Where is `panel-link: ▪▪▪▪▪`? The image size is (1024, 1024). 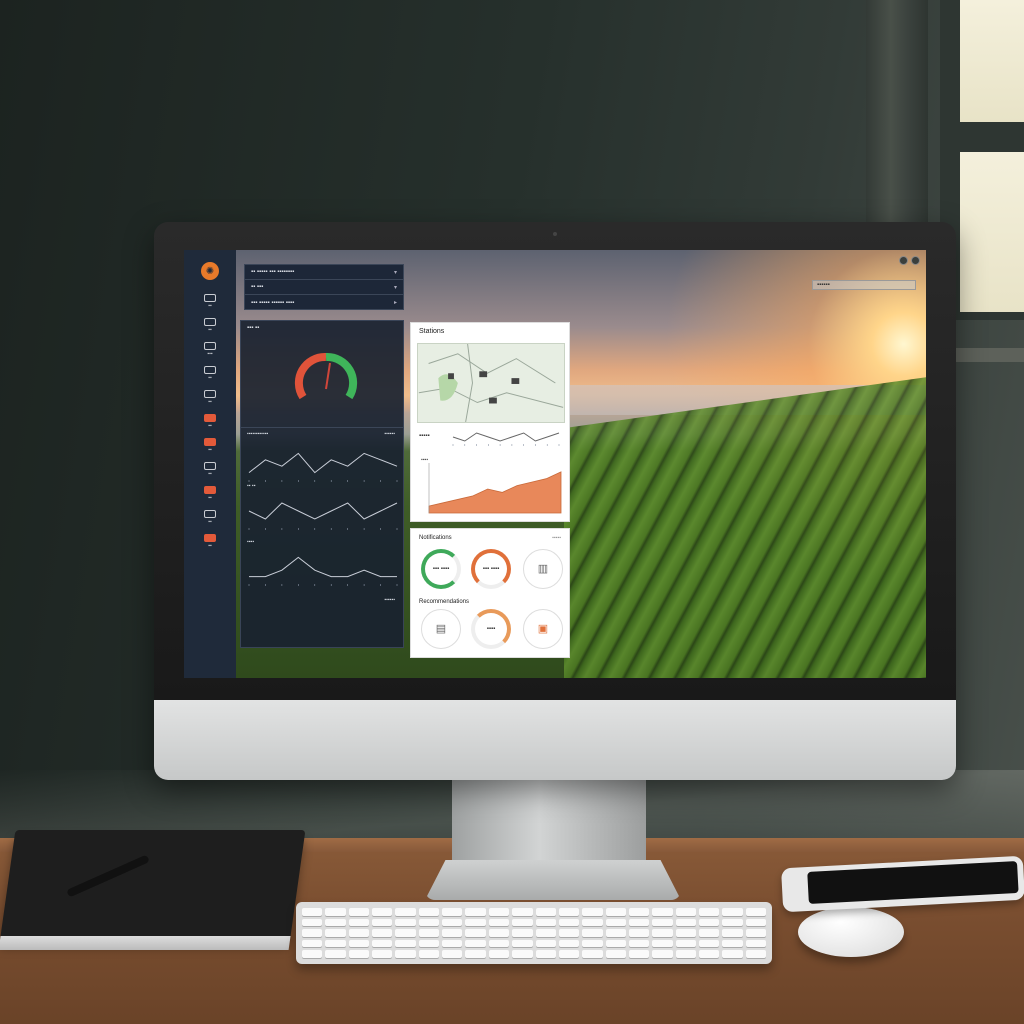
panel-link: ▪▪▪▪▪ is located at coordinates (556, 538).